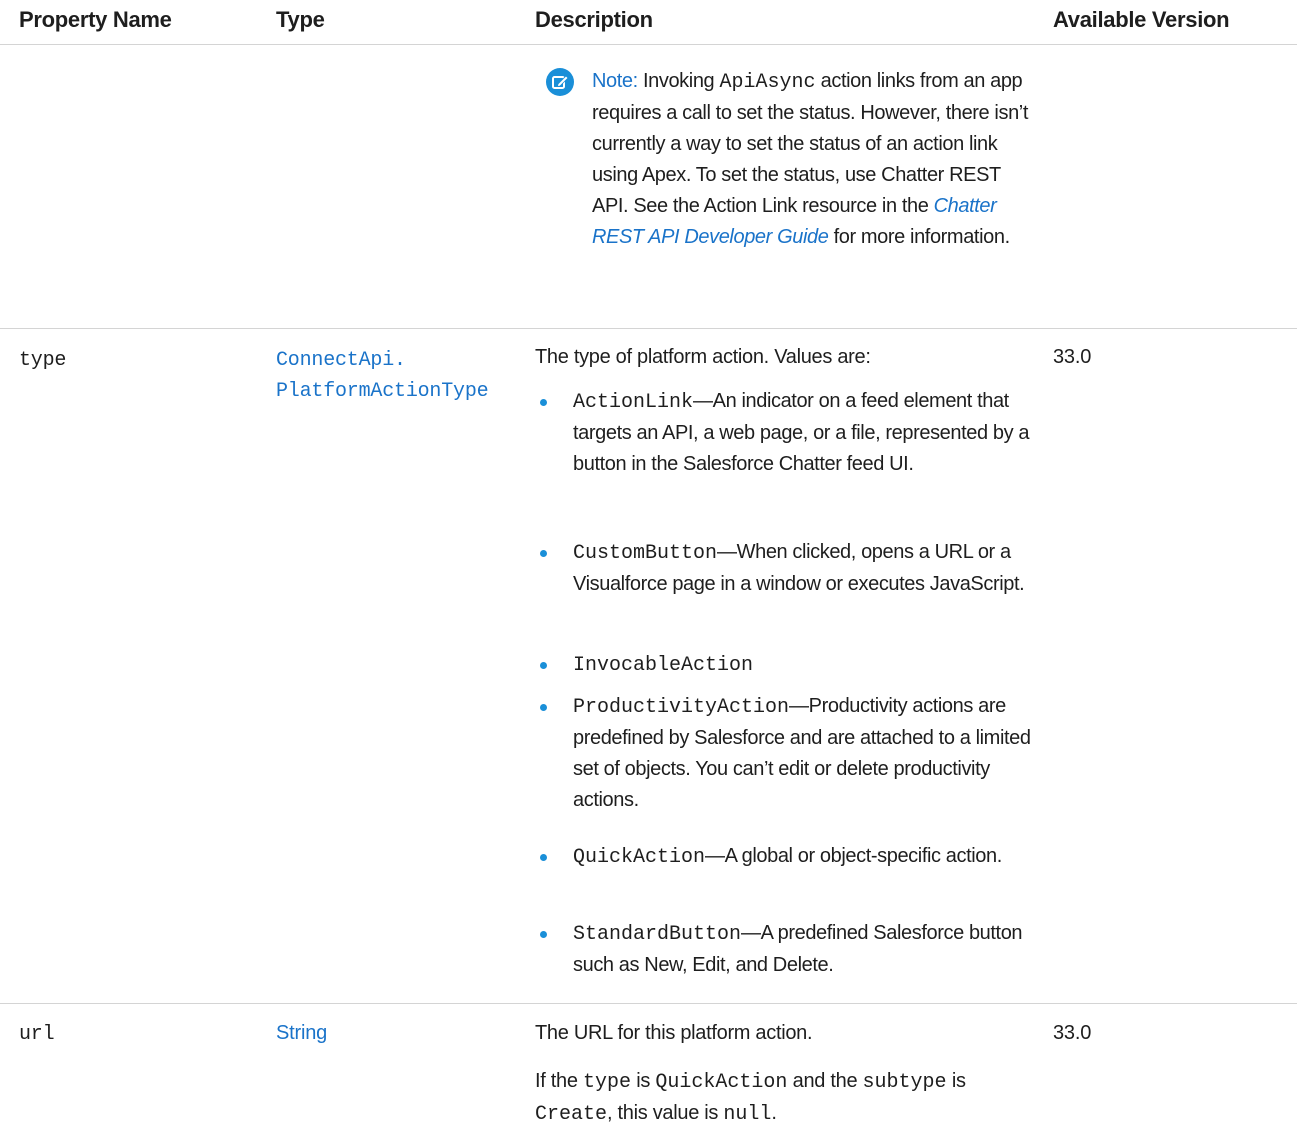 Image resolution: width=1297 pixels, height=1147 pixels. Describe the element at coordinates (678, 81) in the screenshot. I see `note-text: Invoking` at that location.